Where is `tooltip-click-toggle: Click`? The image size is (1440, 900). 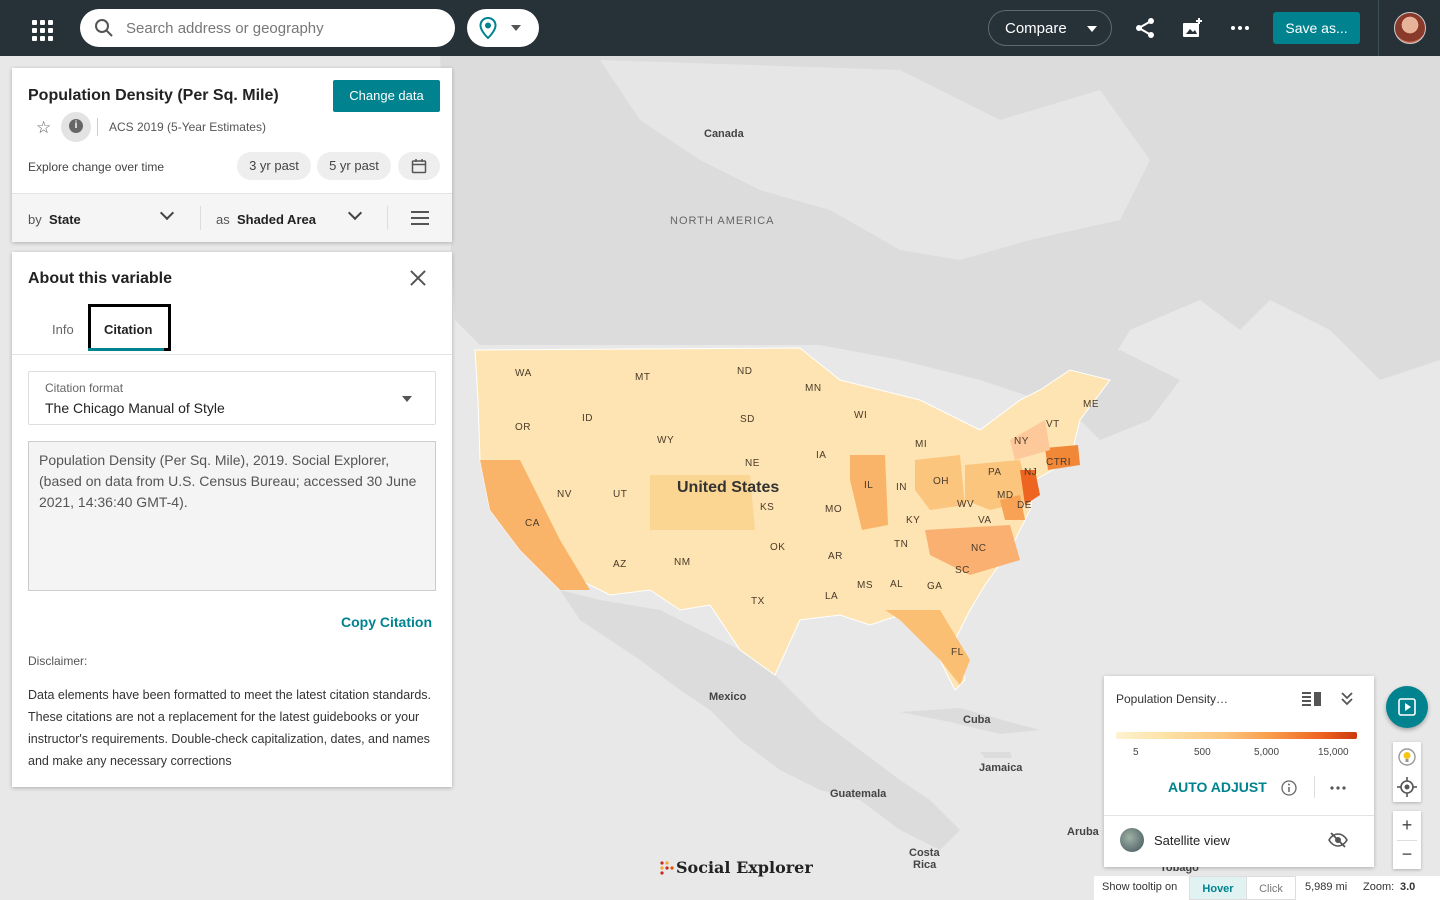 tooltip-click-toggle: Click is located at coordinates (1271, 888).